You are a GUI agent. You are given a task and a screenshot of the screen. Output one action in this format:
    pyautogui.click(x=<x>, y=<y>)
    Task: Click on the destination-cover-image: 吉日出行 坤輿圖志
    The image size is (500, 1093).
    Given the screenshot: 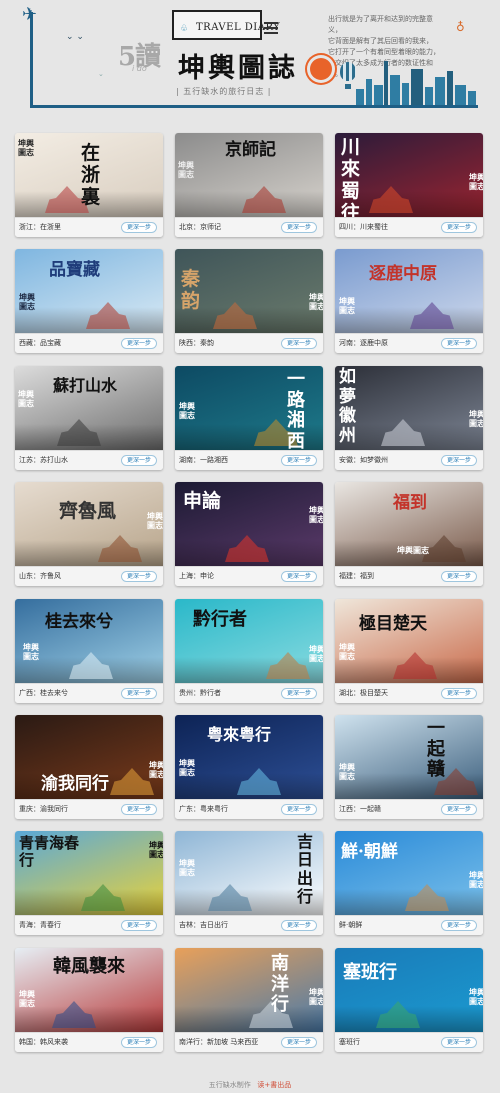 What is the action you would take?
    pyautogui.click(x=249, y=873)
    